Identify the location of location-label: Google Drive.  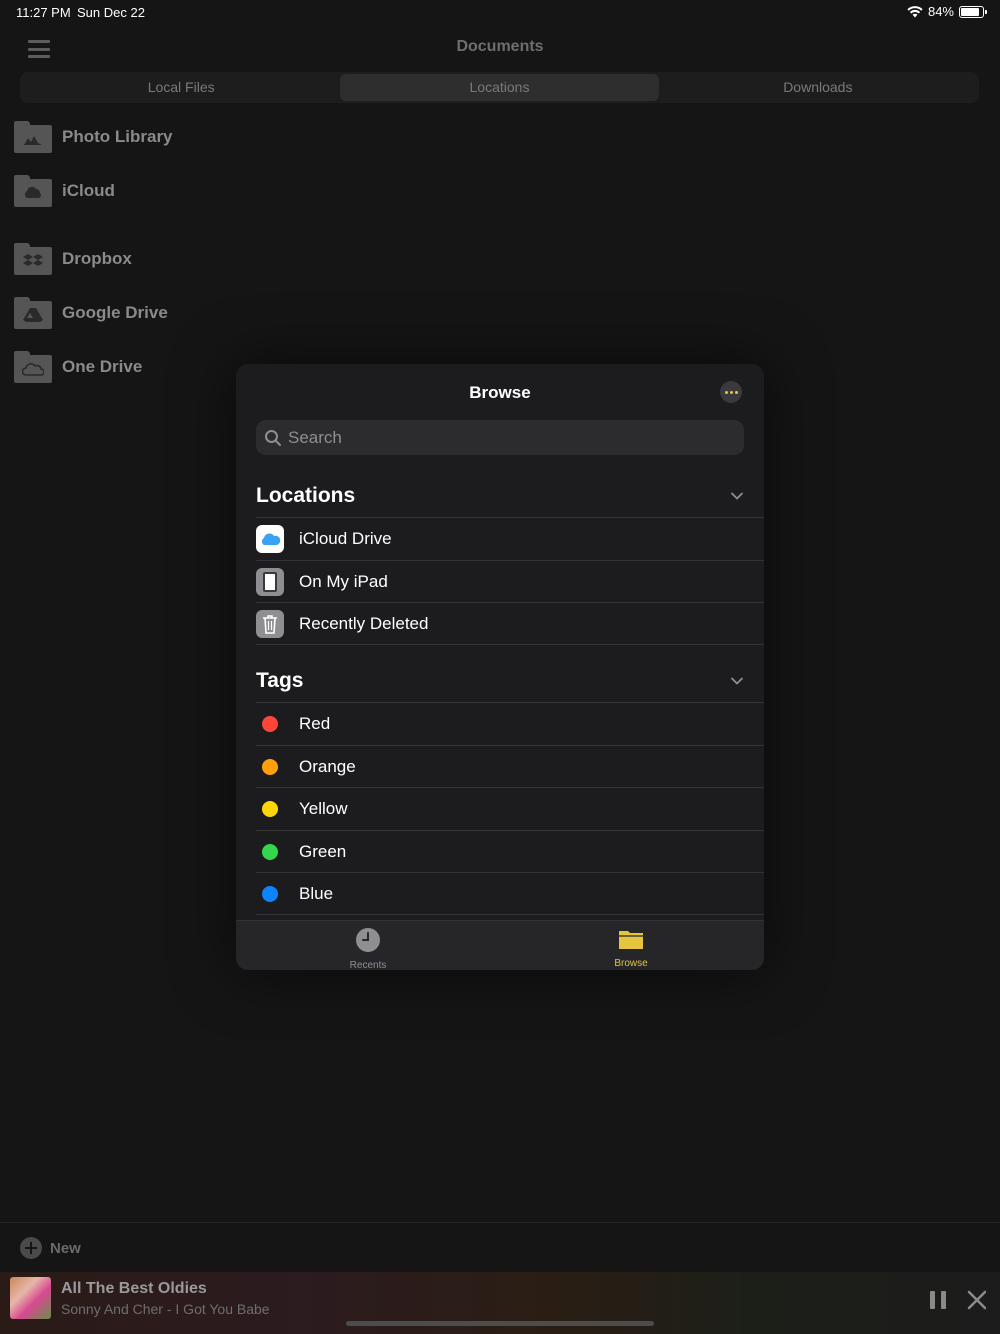
(115, 312).